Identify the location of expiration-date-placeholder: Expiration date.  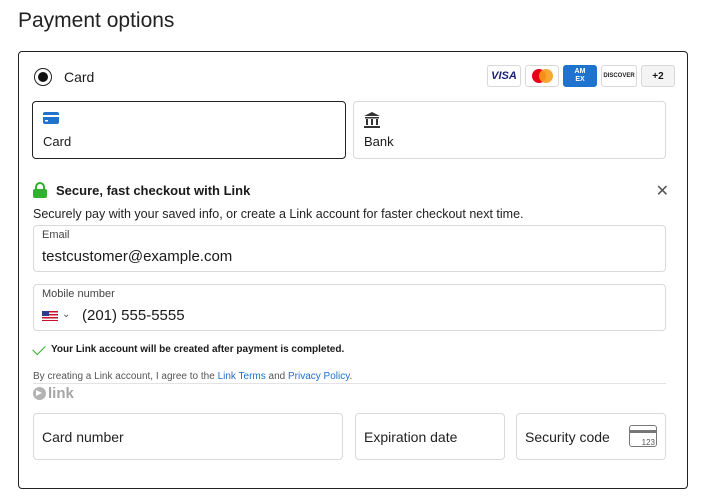
(411, 437).